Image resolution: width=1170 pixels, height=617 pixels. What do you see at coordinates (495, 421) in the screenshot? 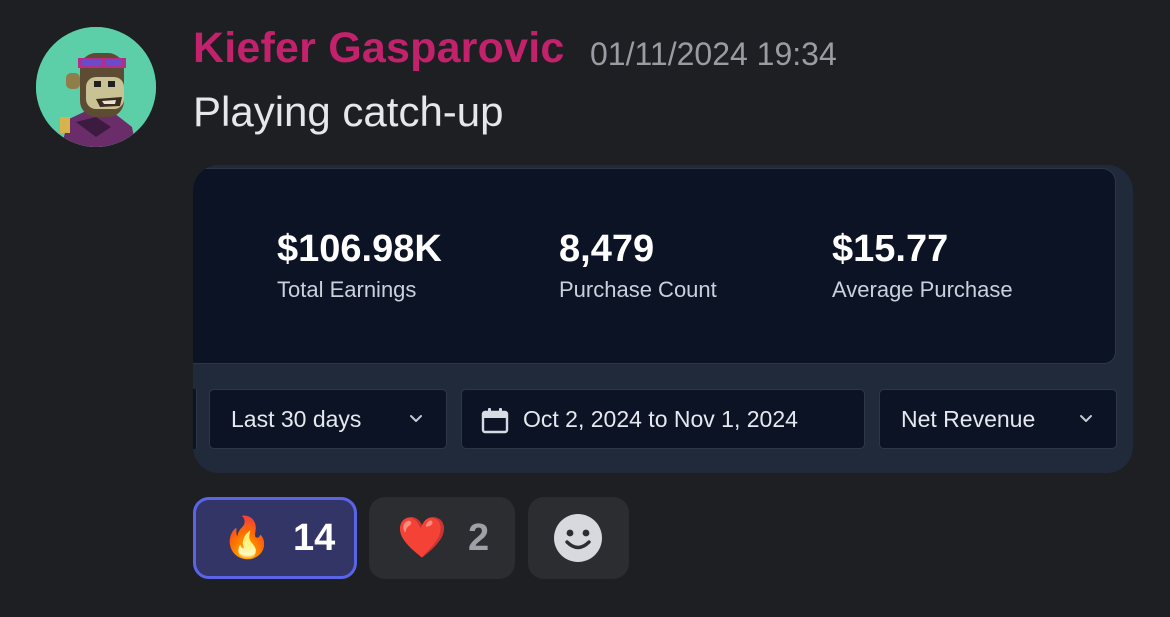
I see `calendar-icon` at bounding box center [495, 421].